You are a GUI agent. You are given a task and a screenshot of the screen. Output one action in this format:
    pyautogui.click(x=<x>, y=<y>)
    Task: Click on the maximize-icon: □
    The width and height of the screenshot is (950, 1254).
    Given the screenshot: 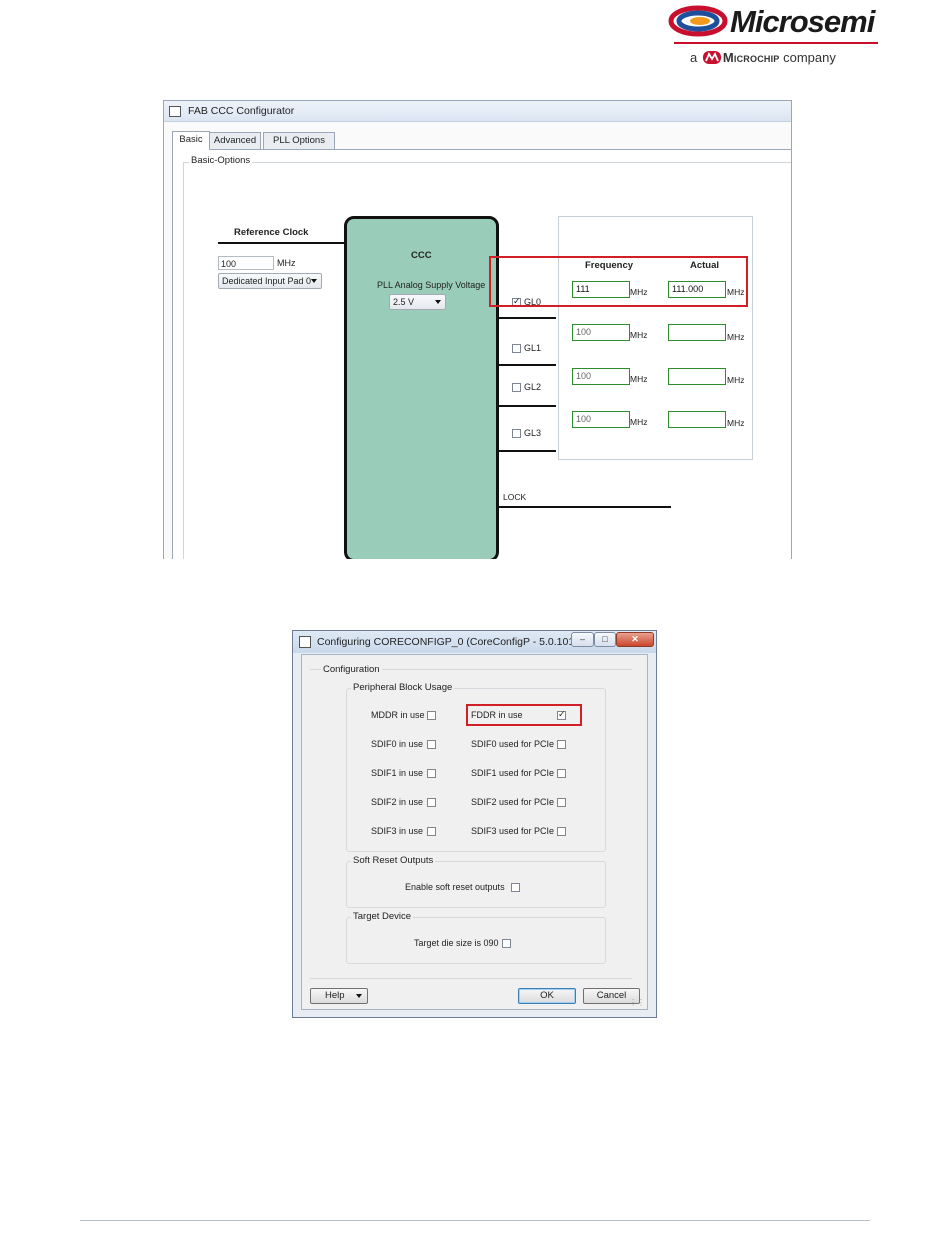 What is the action you would take?
    pyautogui.click(x=605, y=639)
    